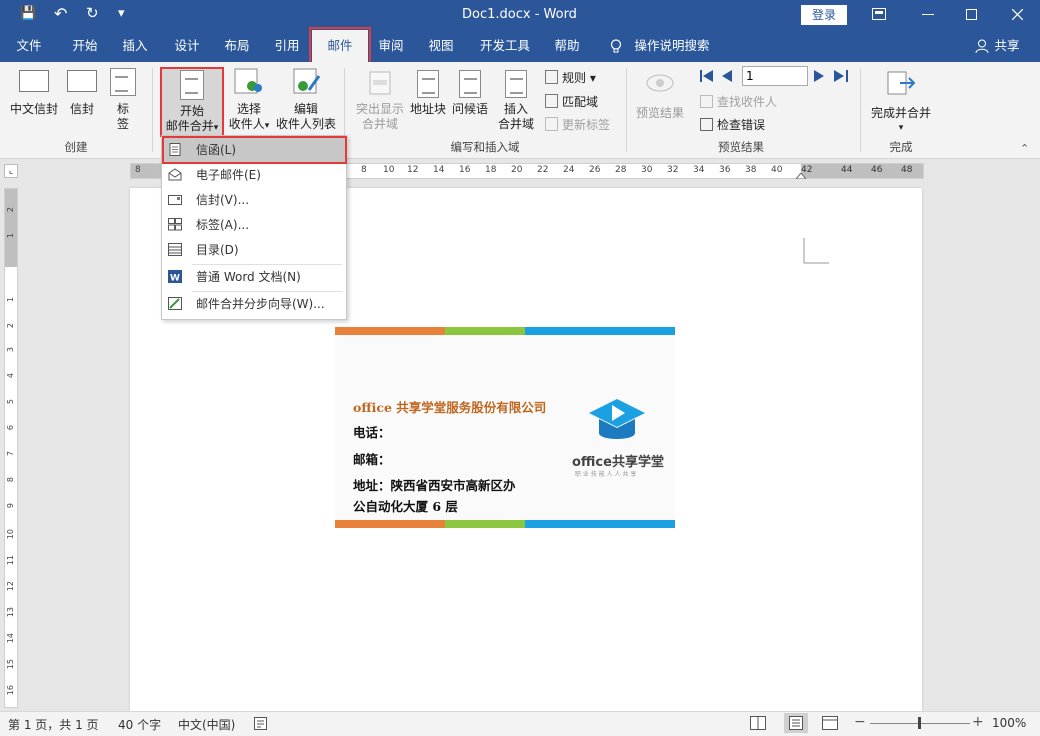  I want to click on close-icon, so click(1017, 14).